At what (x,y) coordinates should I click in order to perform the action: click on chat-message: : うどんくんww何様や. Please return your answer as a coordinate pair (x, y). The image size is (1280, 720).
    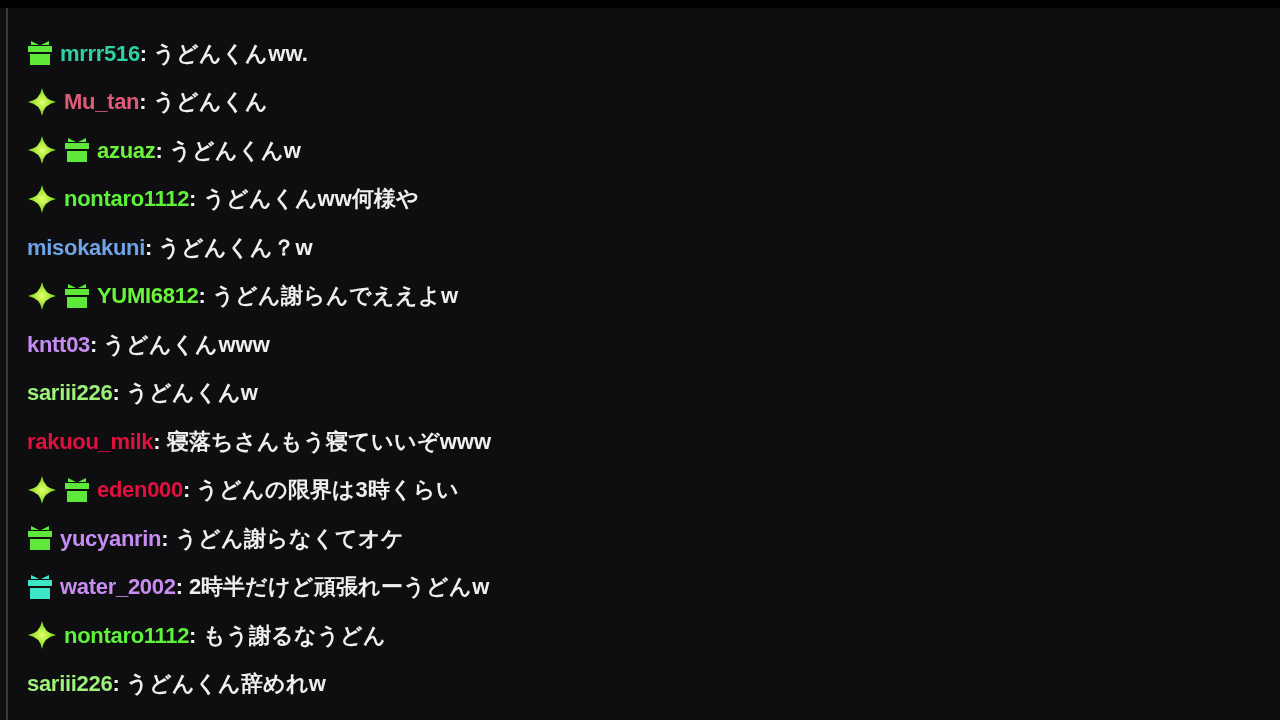
    Looking at the image, I should click on (304, 199).